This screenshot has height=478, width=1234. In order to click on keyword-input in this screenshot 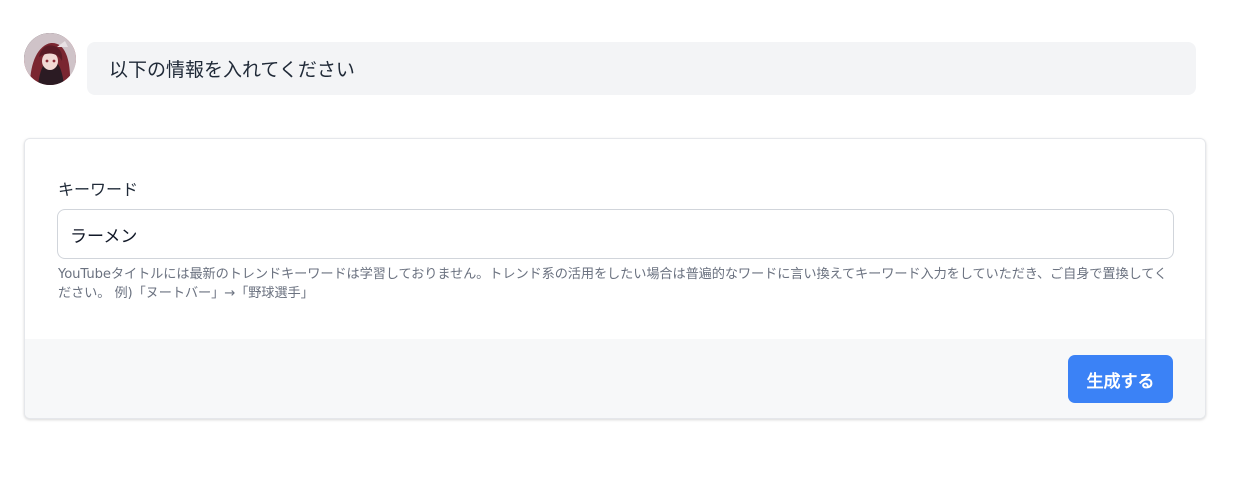, I will do `click(615, 234)`.